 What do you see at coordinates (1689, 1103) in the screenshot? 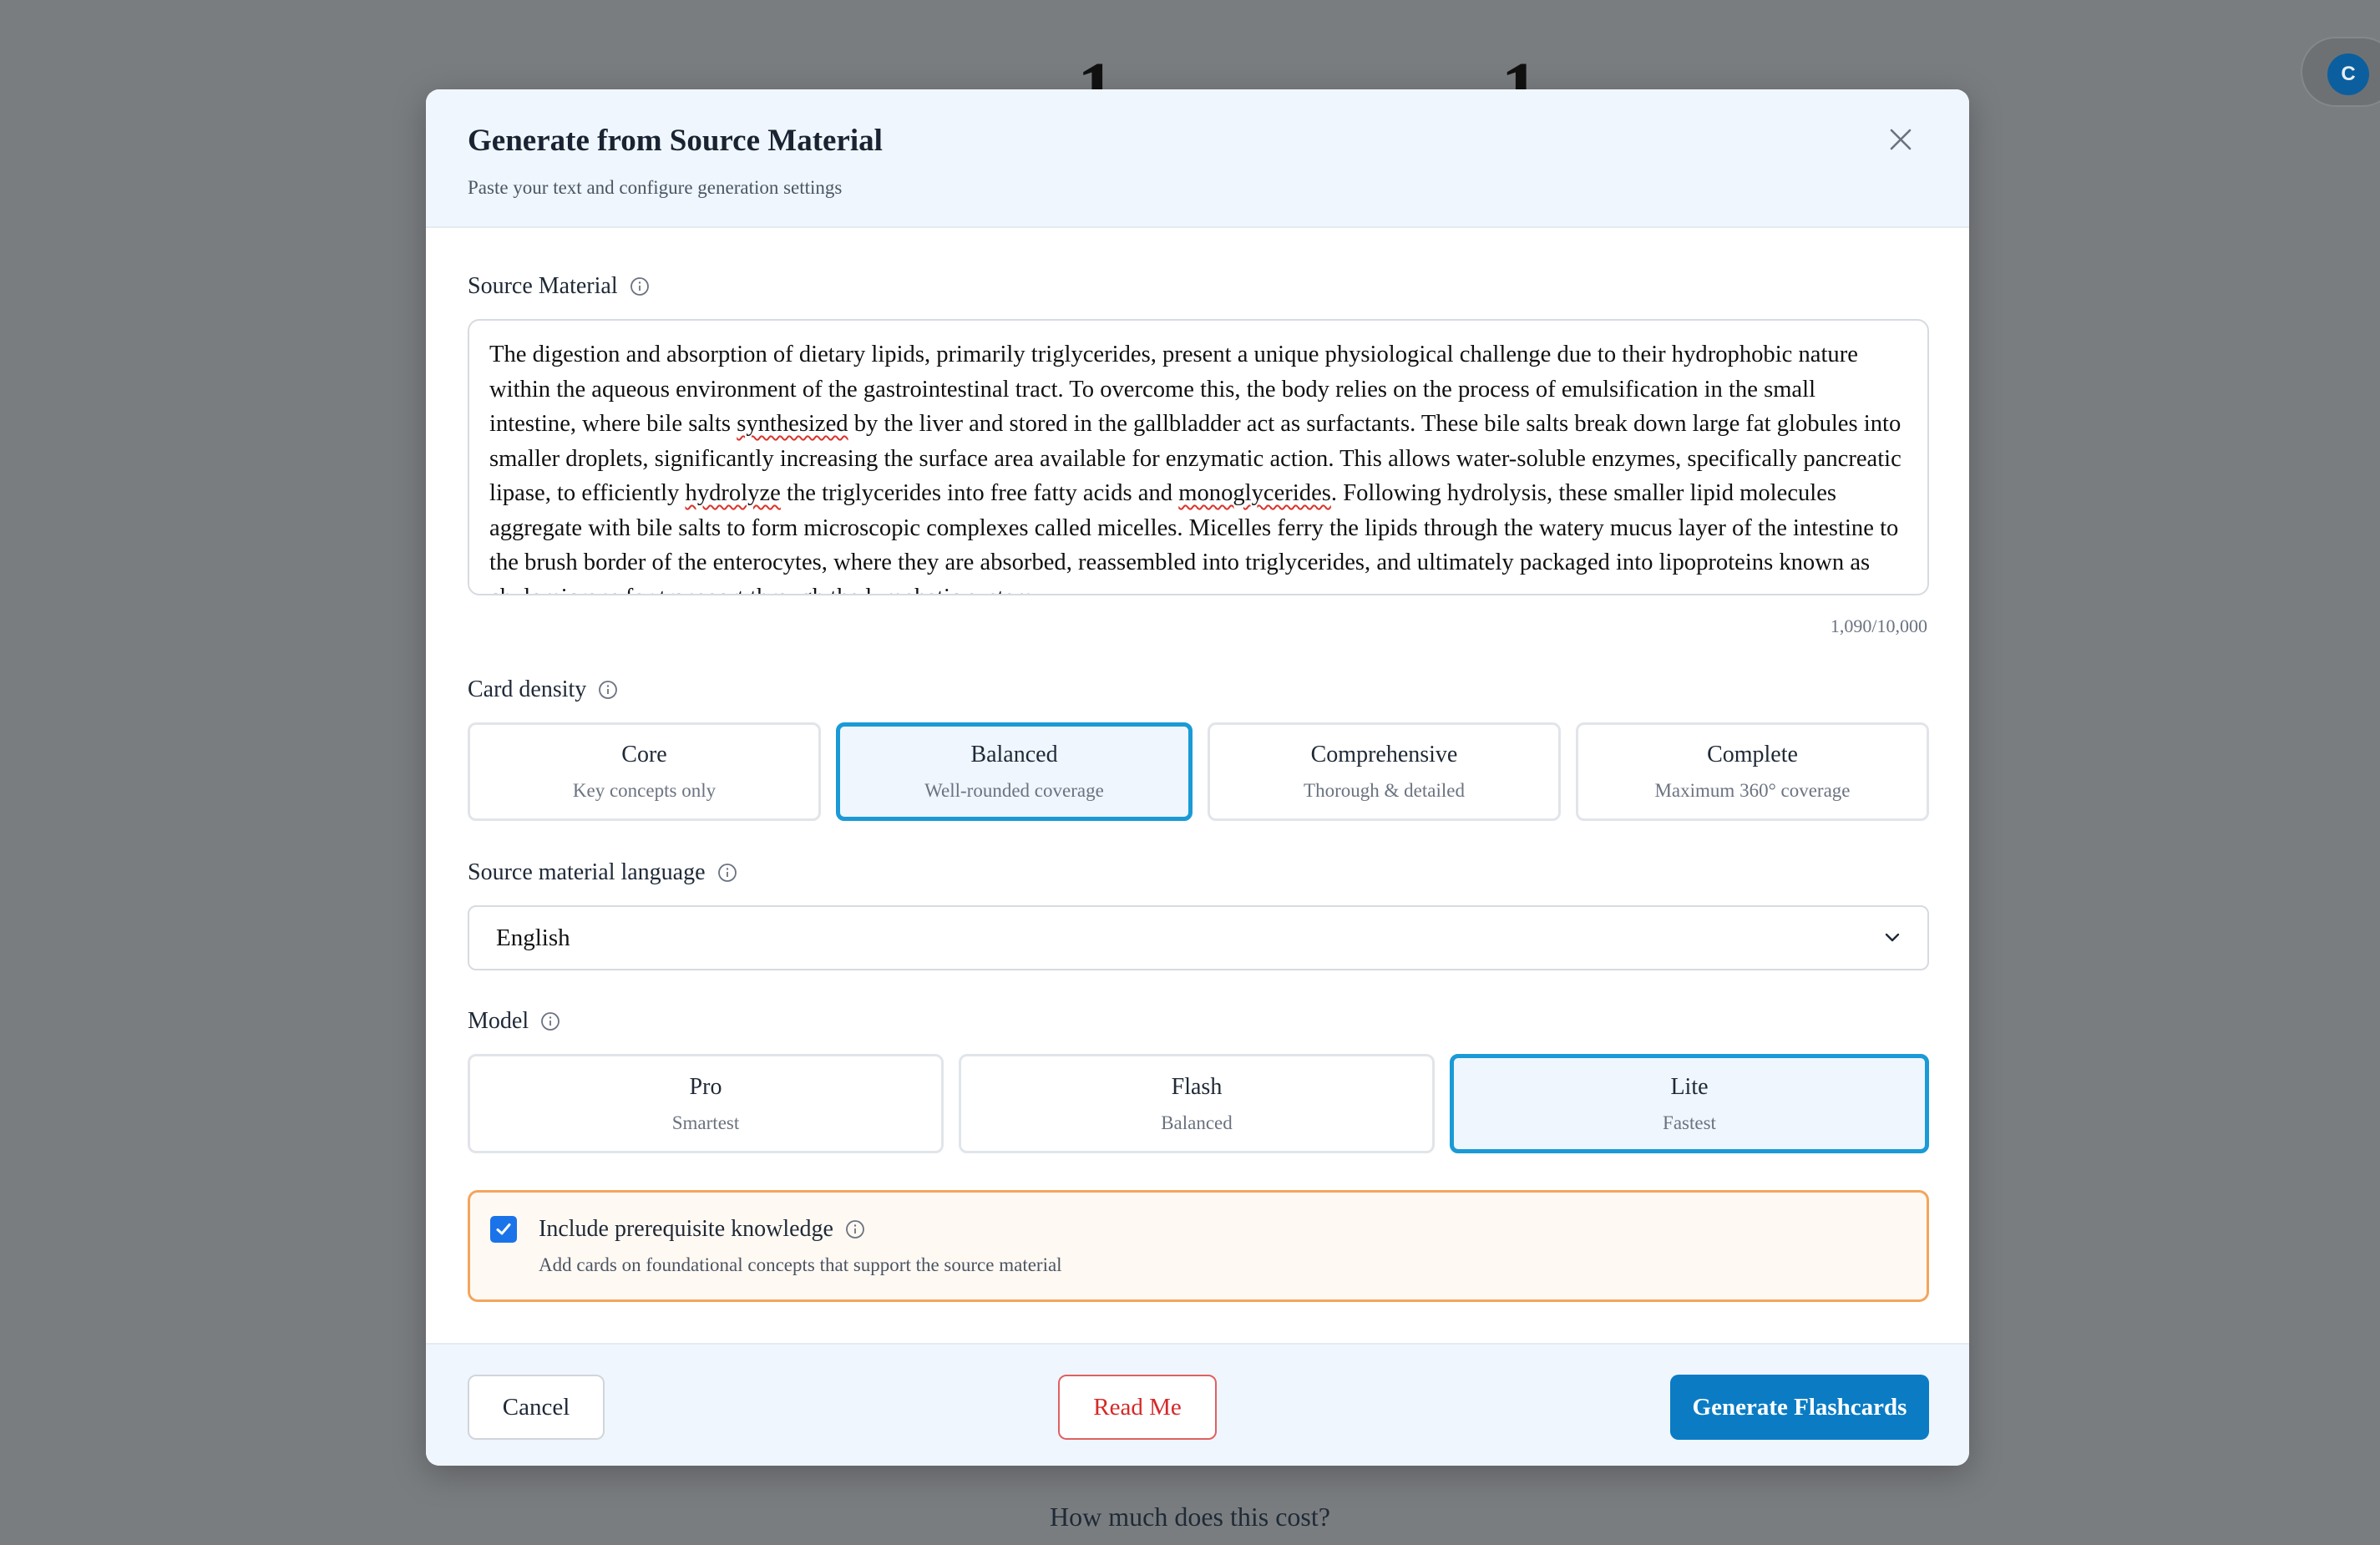
I see `model-option-lite: Lite Fastest` at bounding box center [1689, 1103].